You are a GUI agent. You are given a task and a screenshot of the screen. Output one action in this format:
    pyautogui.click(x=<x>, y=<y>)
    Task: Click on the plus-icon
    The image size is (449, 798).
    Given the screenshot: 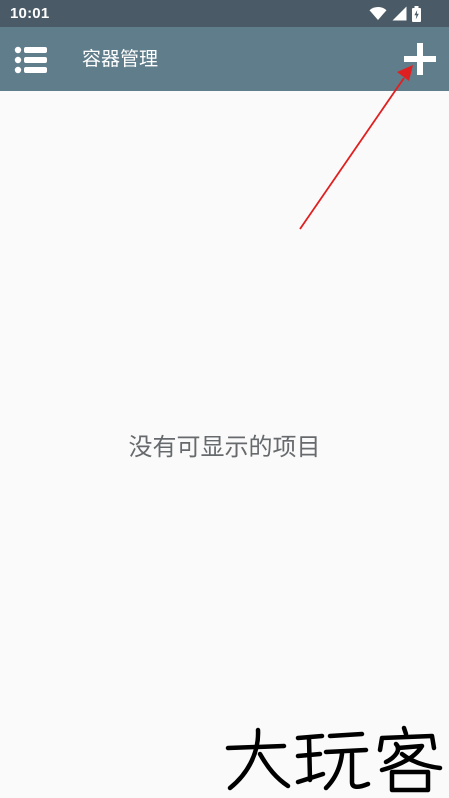 What is the action you would take?
    pyautogui.click(x=420, y=59)
    